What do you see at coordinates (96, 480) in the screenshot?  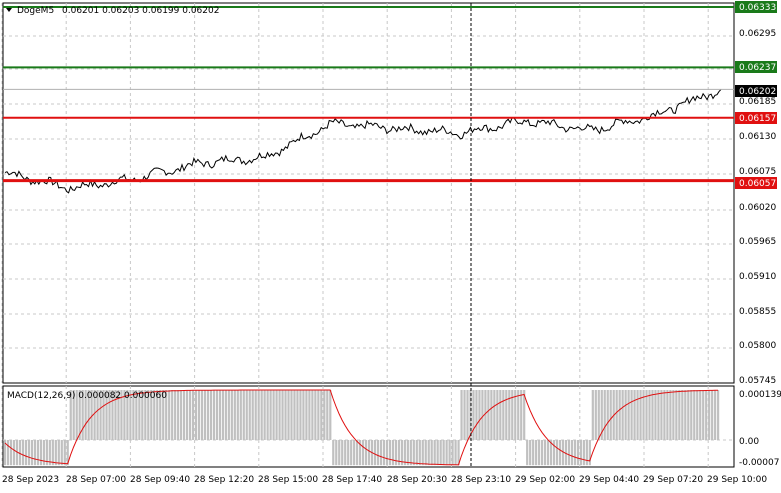 I see `time-label: 28 Sep 07:00` at bounding box center [96, 480].